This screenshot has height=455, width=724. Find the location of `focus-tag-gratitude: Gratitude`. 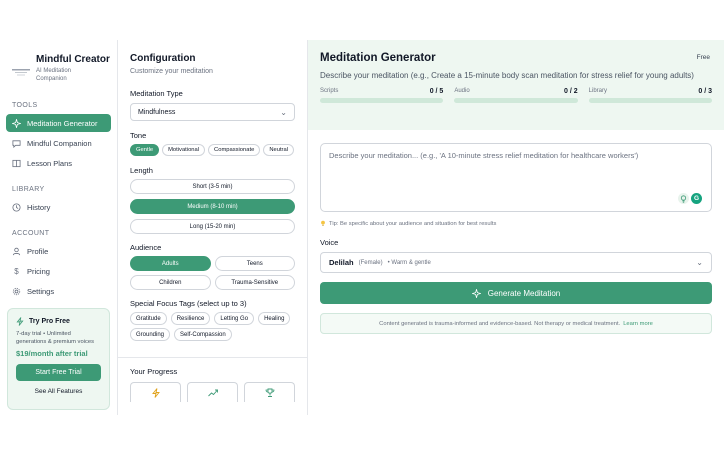

focus-tag-gratitude: Gratitude is located at coordinates (148, 318).